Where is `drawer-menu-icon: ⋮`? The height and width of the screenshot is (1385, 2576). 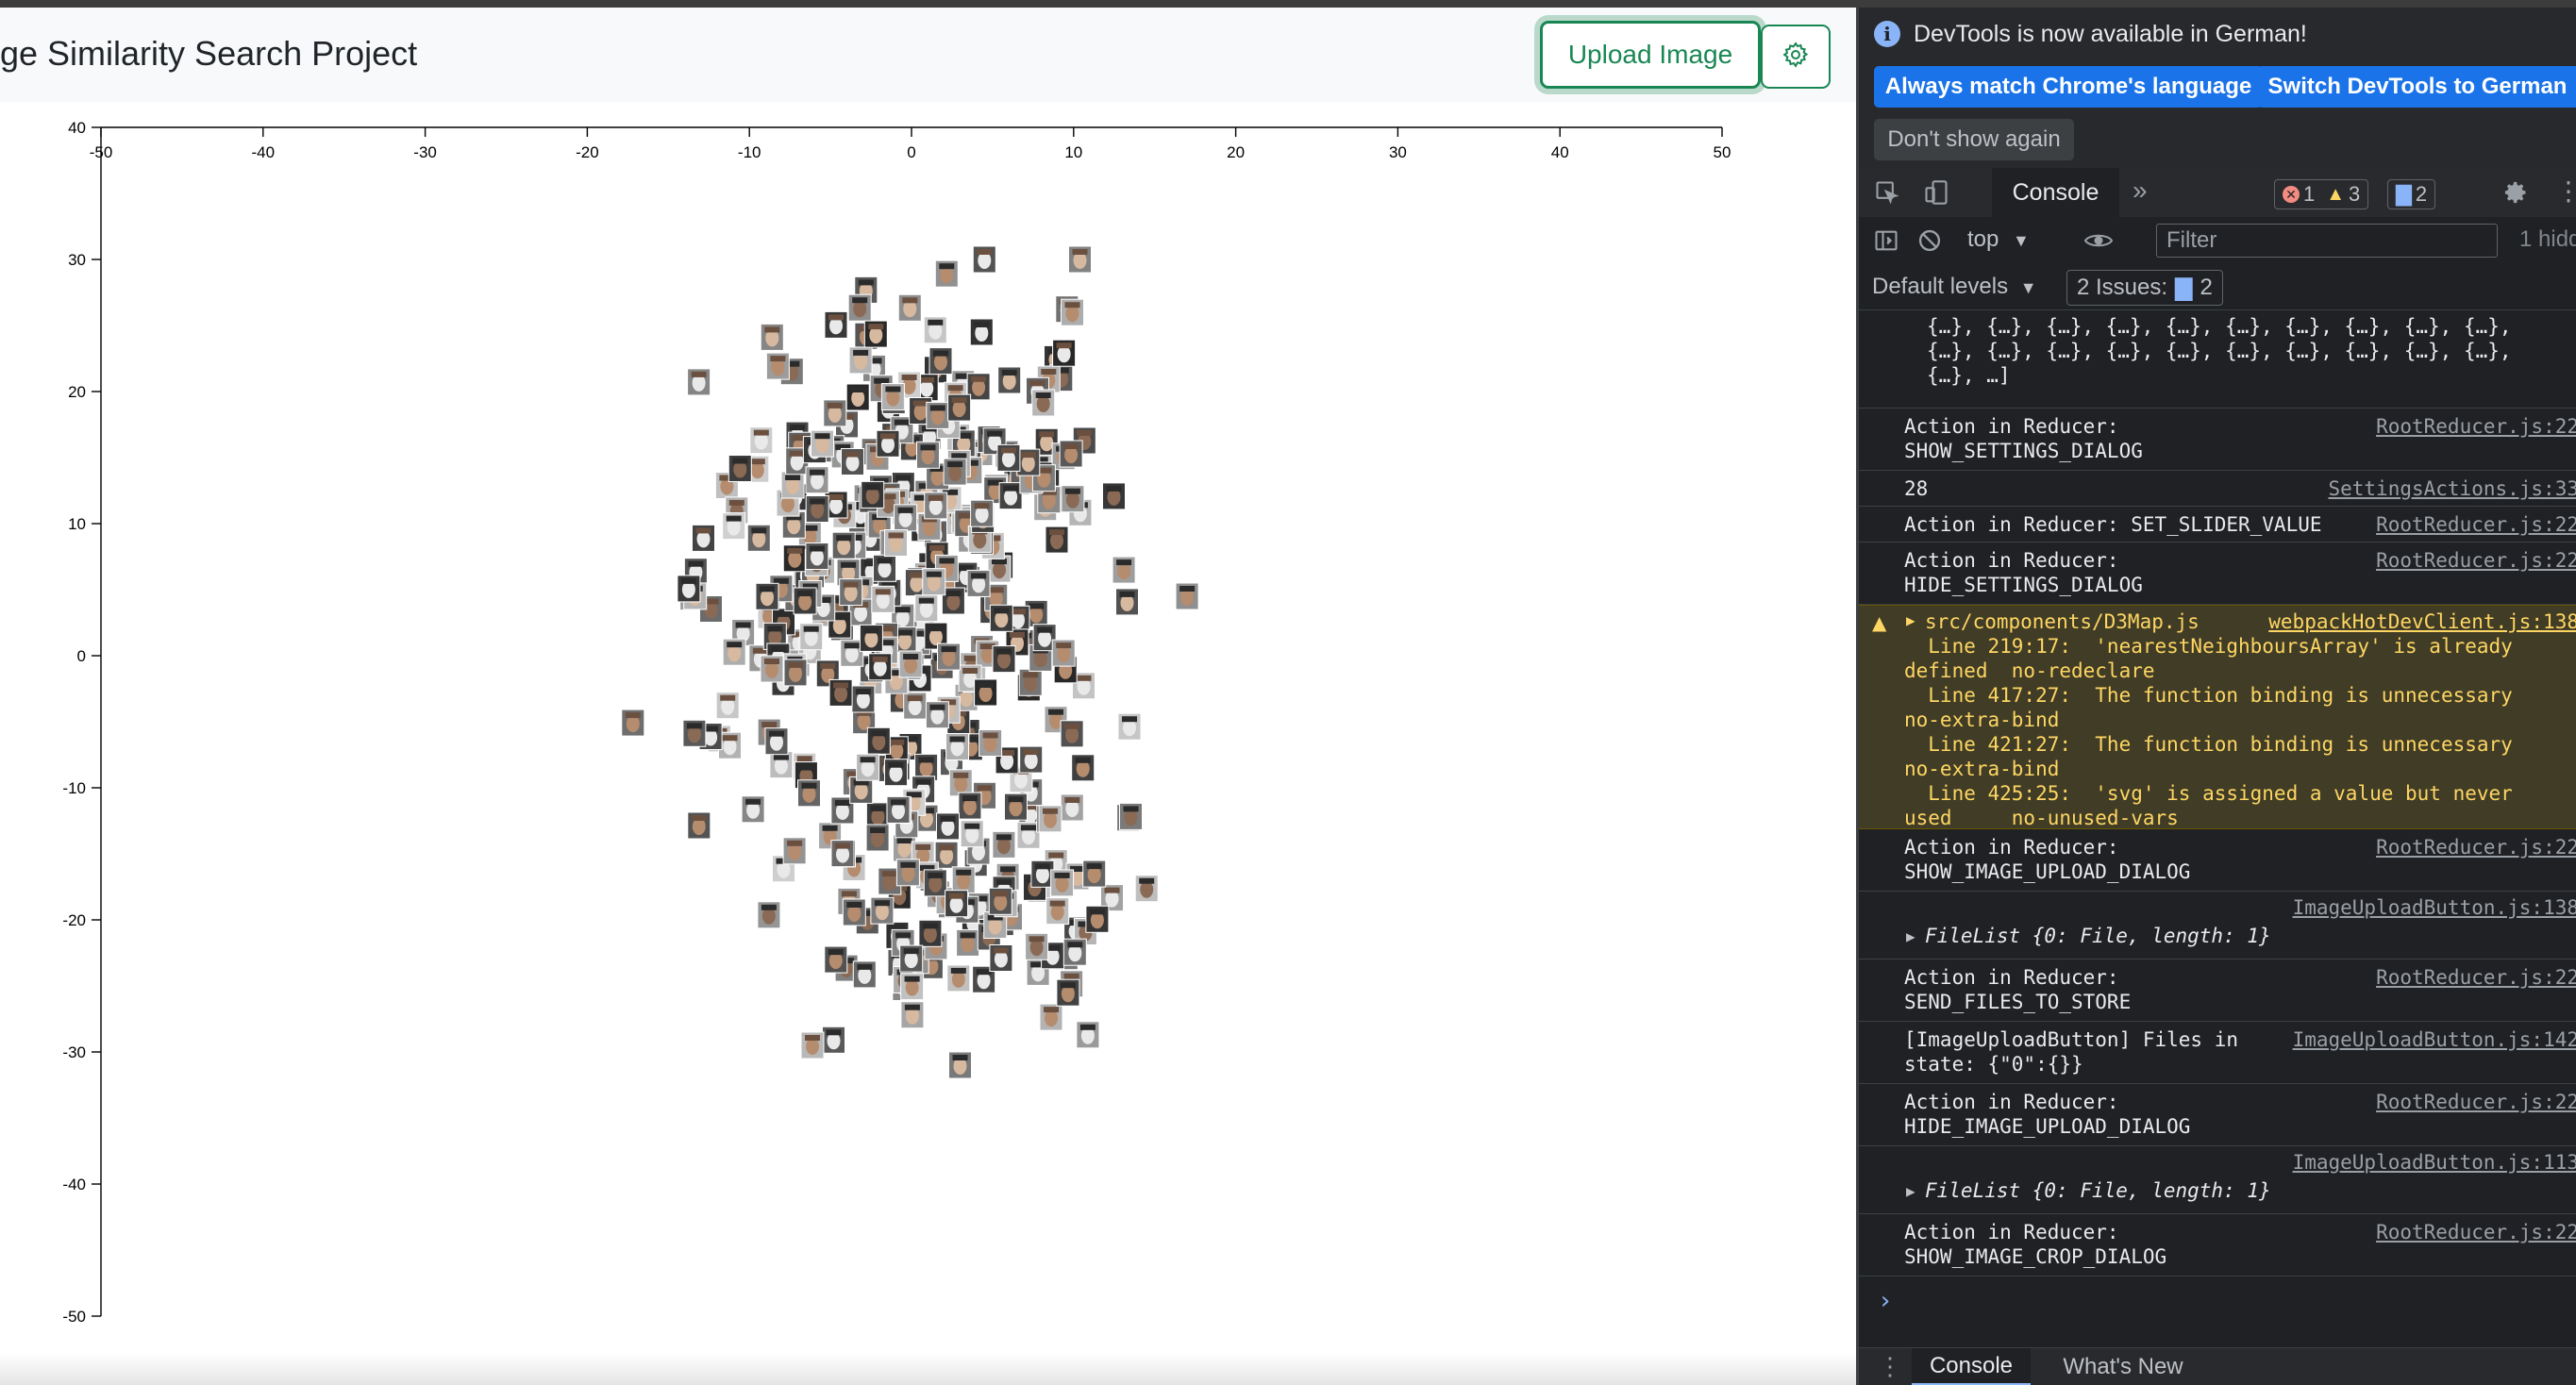 drawer-menu-icon: ⋮ is located at coordinates (1890, 1366).